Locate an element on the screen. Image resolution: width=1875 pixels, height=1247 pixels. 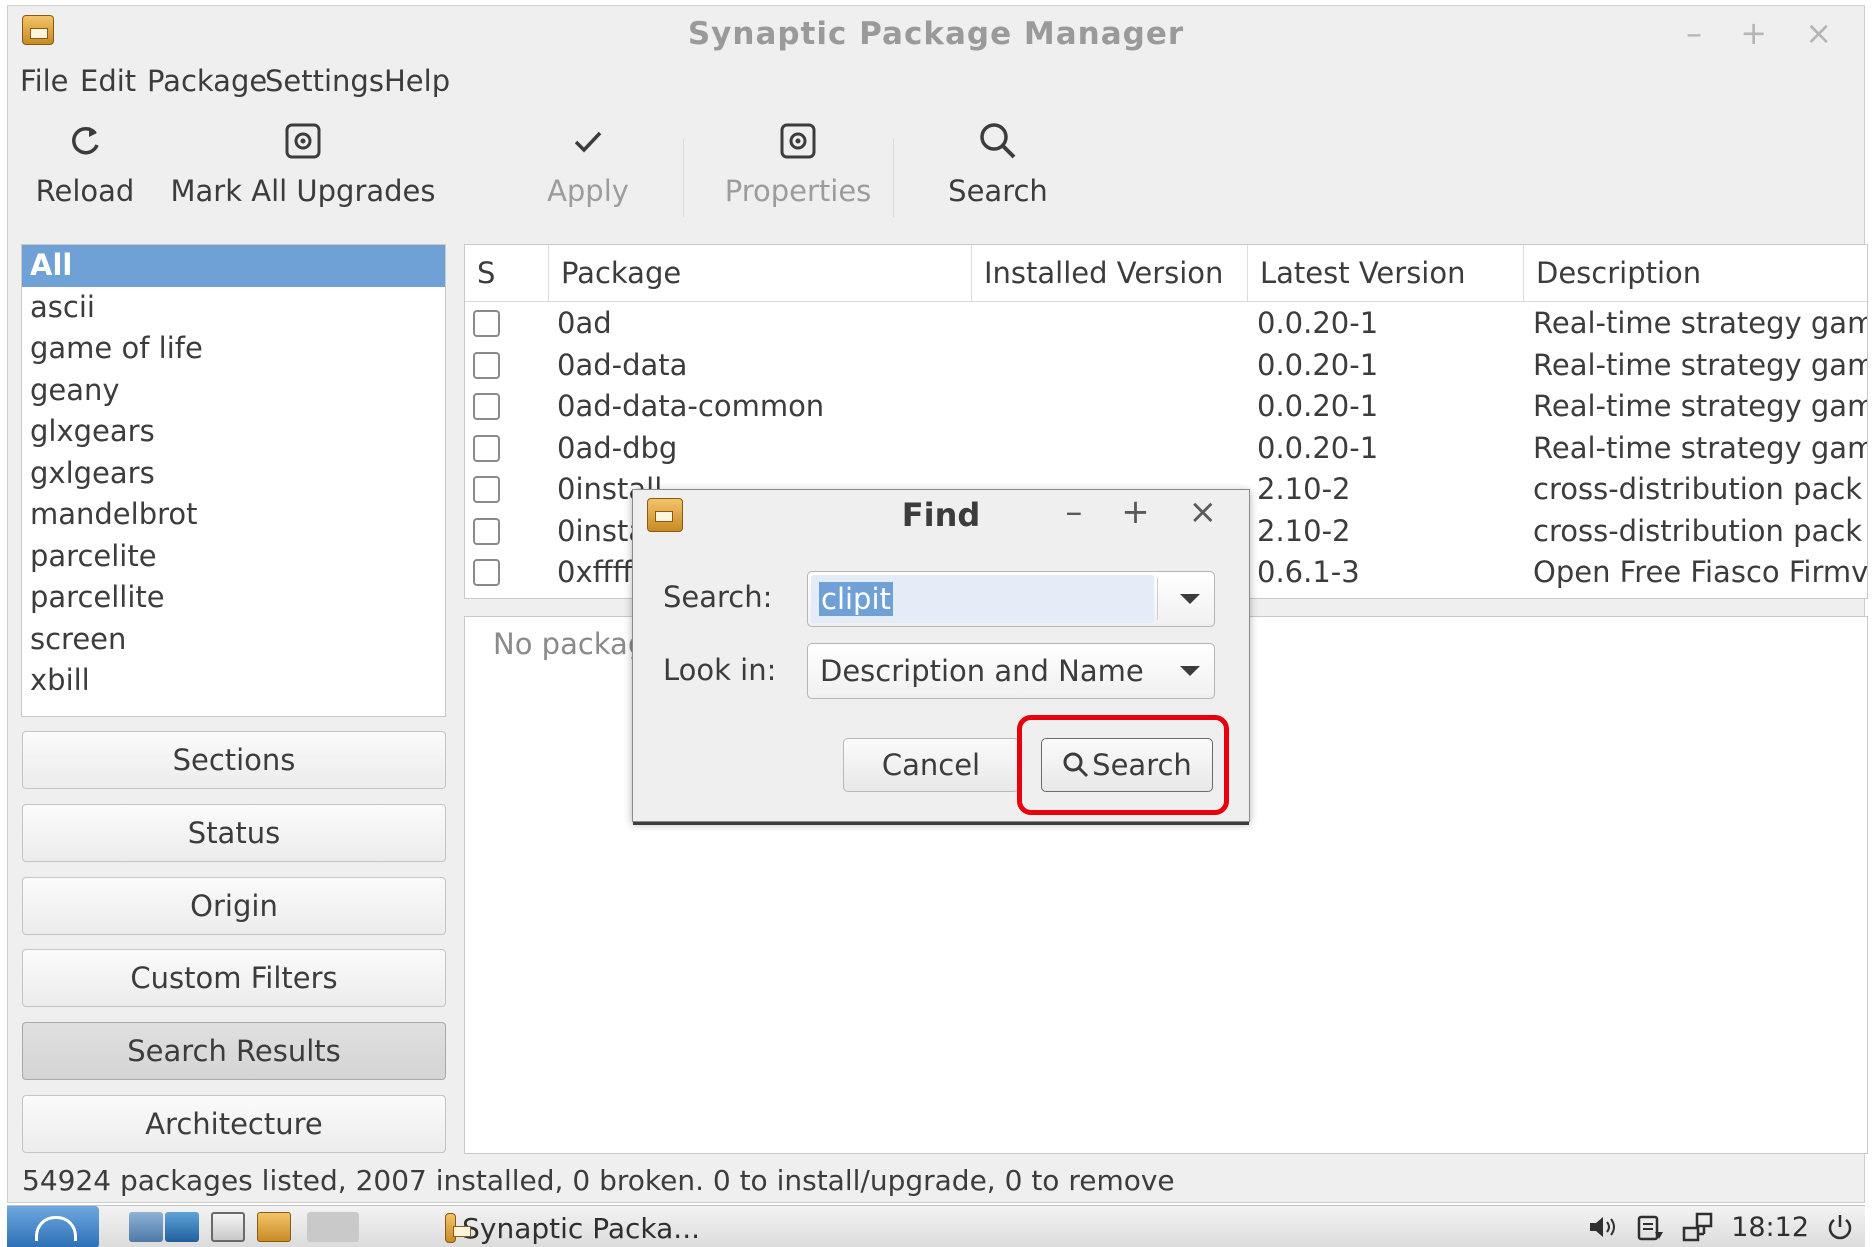
menu-file: File is located at coordinates (44, 81).